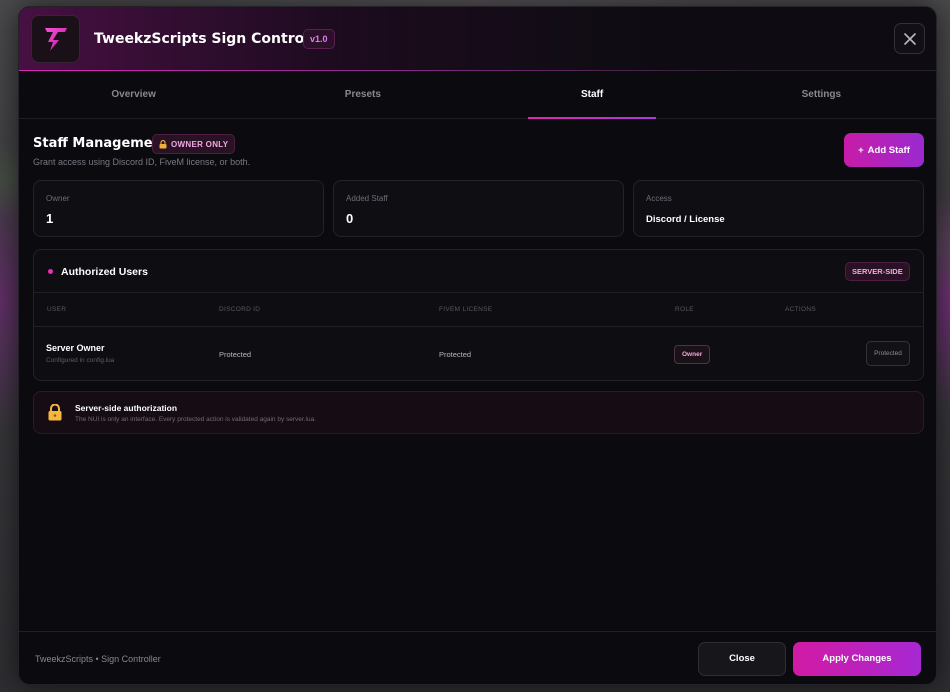  I want to click on tab-settings: Settings, so click(821, 94).